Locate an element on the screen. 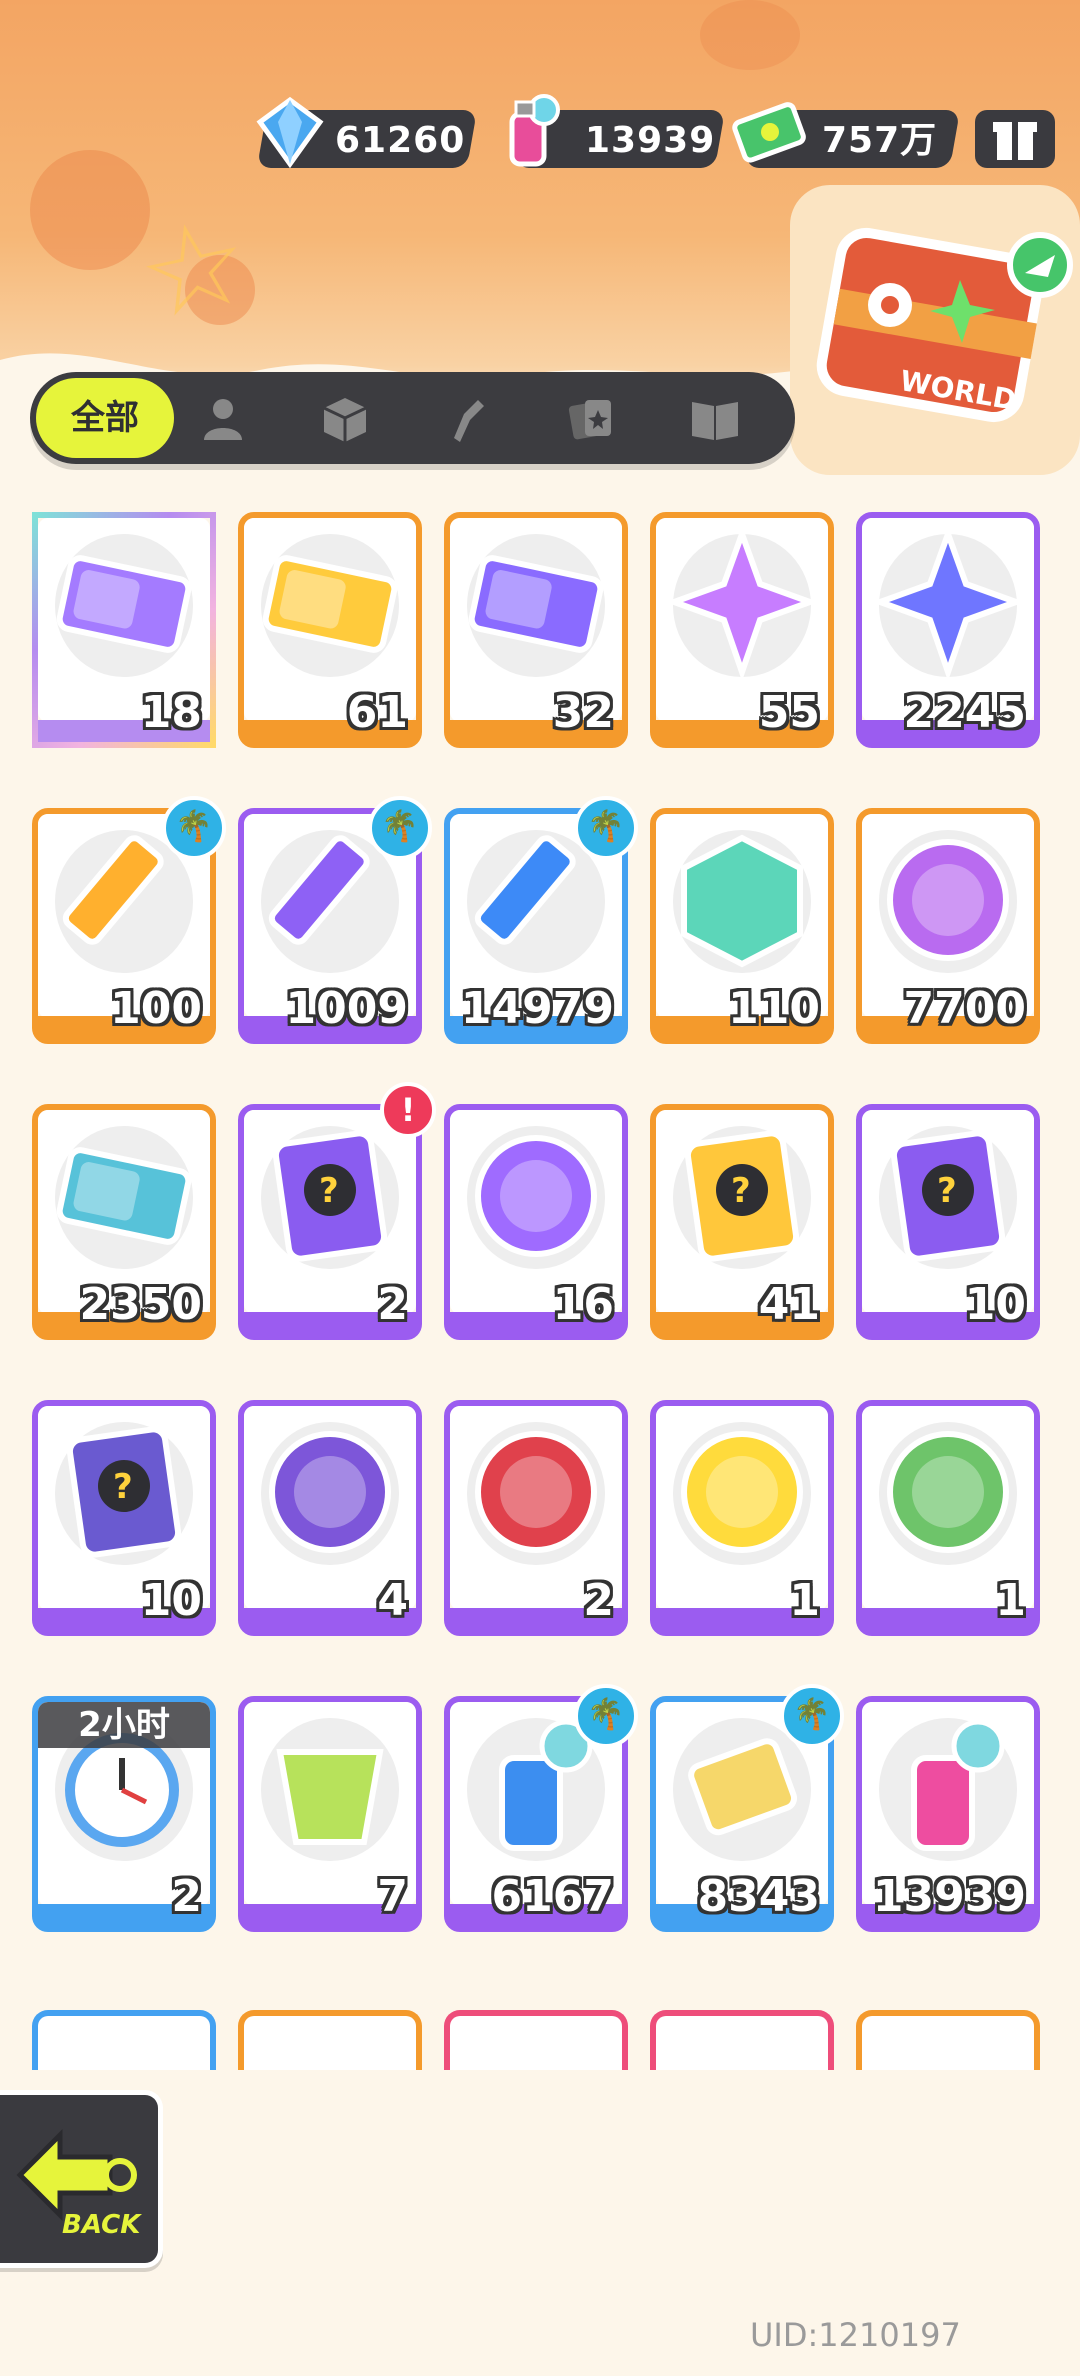 This screenshot has width=1080, height=2376. item-slot: 7700 is located at coordinates (948, 926).